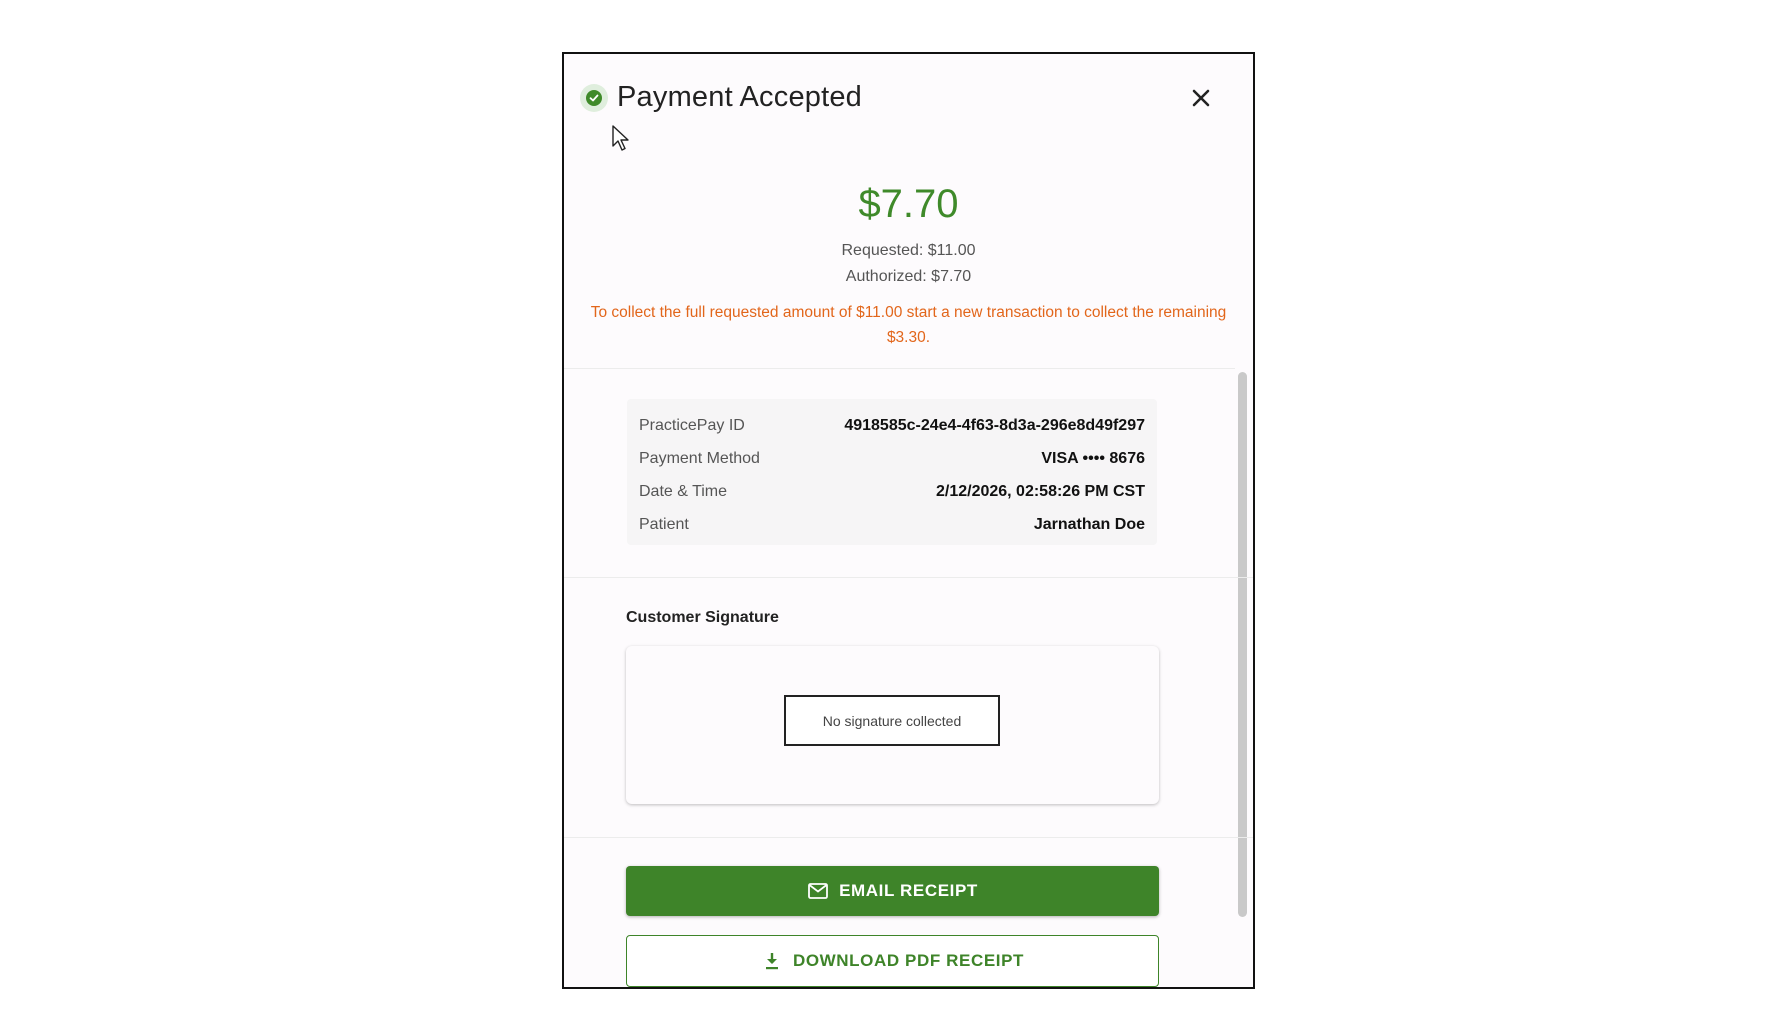  Describe the element at coordinates (1093, 458) in the screenshot. I see `detail-value: VISA •••• 8676` at that location.